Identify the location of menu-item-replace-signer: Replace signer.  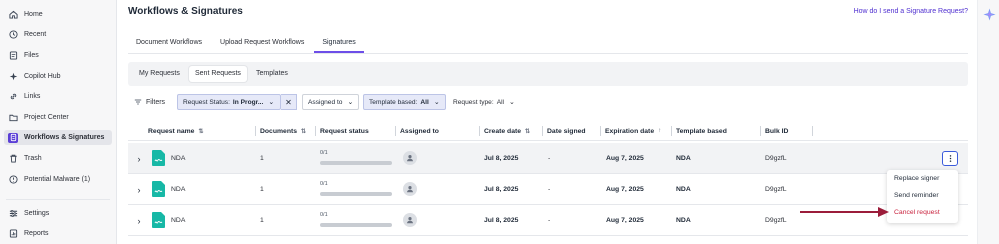
(916, 178).